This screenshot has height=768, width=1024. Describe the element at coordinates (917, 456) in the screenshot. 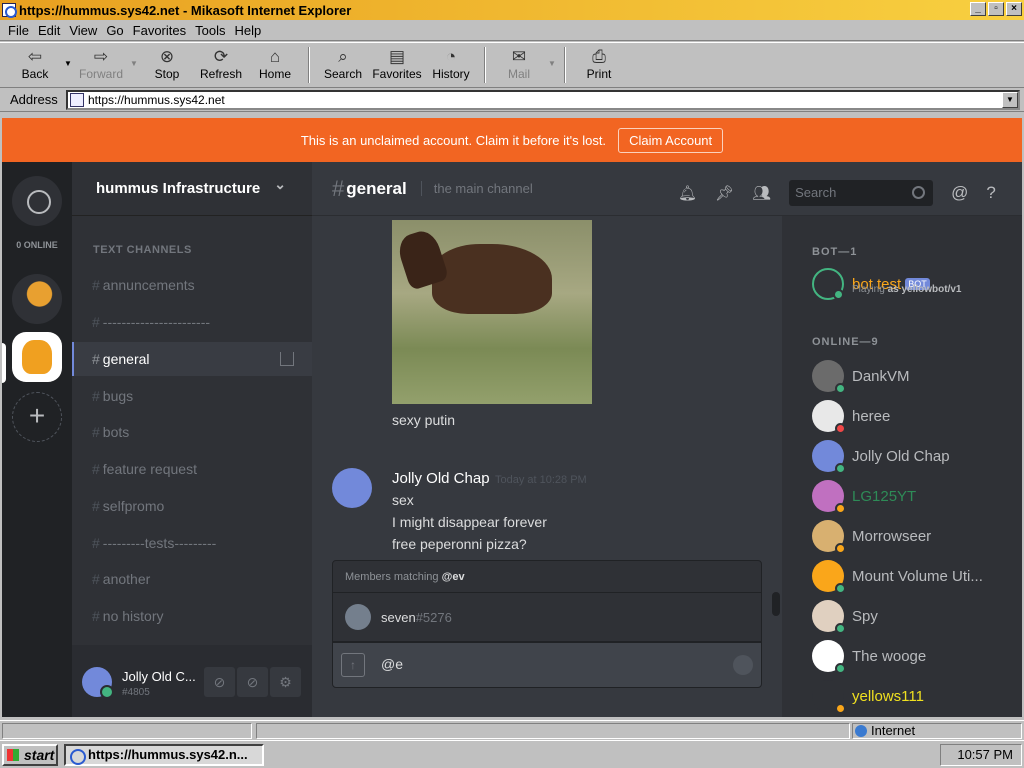

I see `member-item: Jolly Old Chap` at that location.